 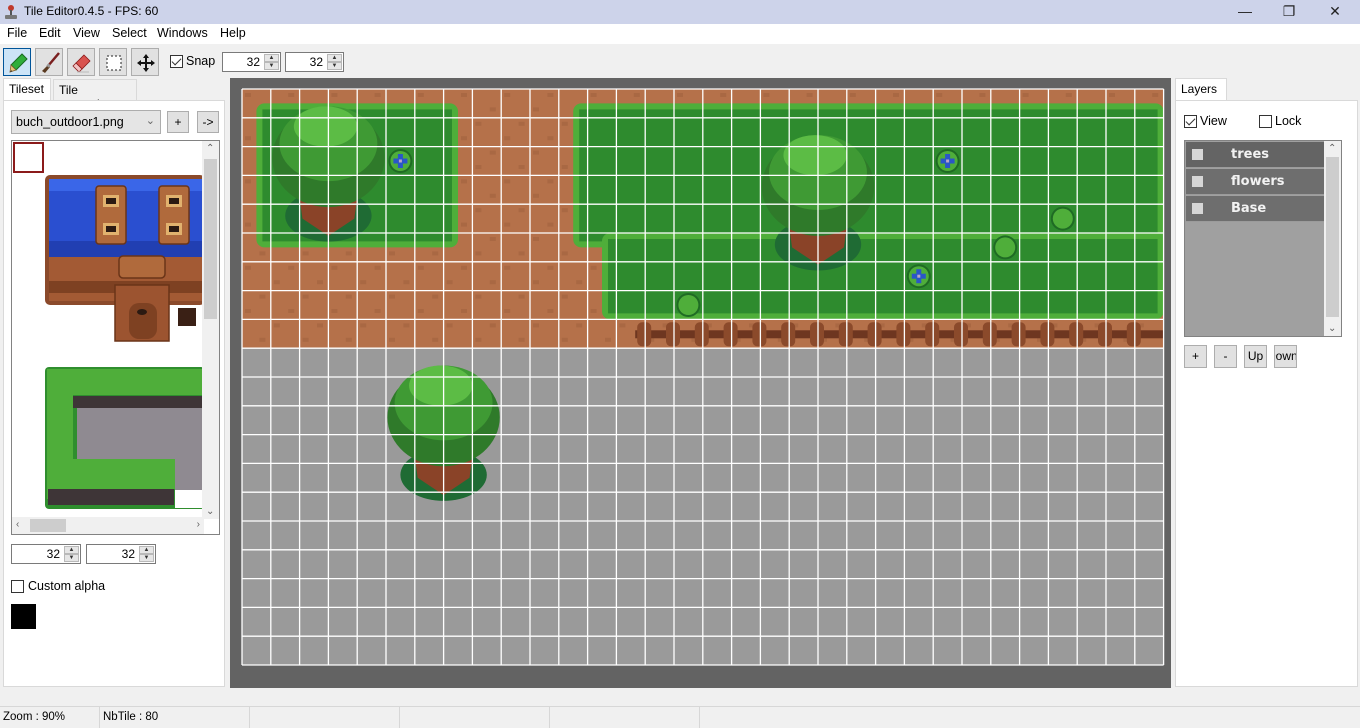 I want to click on add-layer-button: +, so click(x=1195, y=356).